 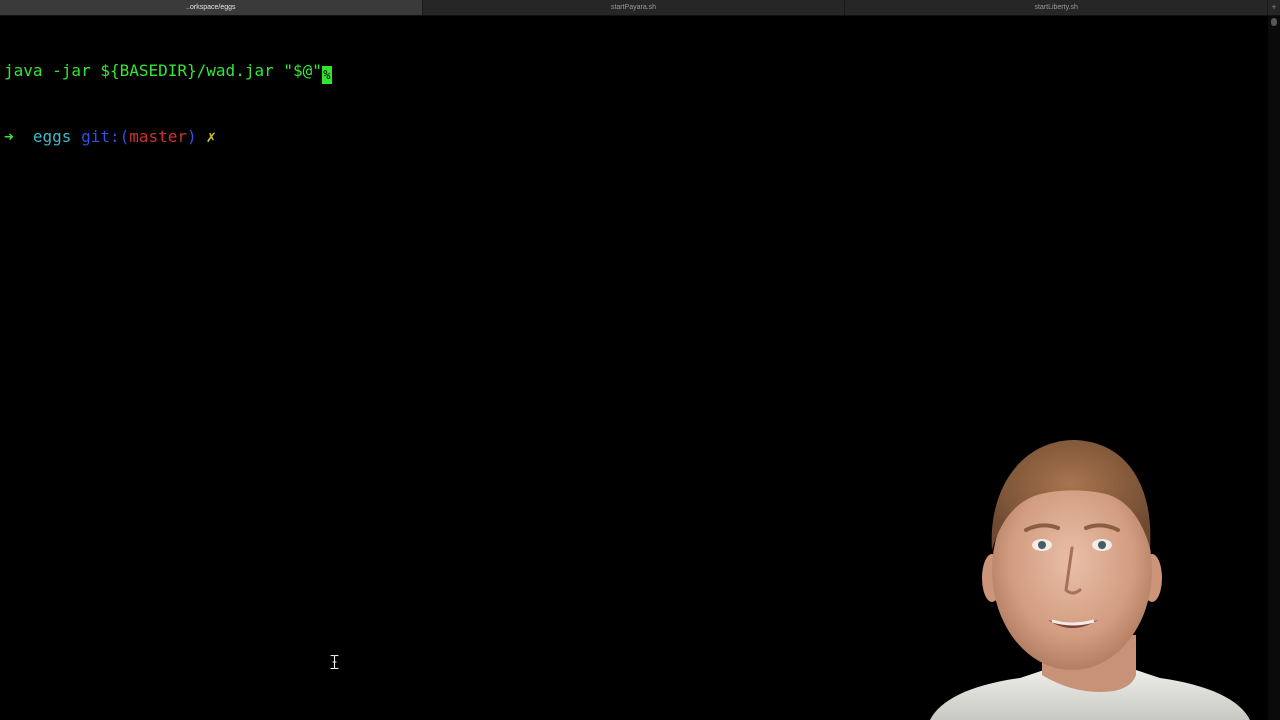 What do you see at coordinates (334, 662) in the screenshot?
I see `i-beam-cursor-icon` at bounding box center [334, 662].